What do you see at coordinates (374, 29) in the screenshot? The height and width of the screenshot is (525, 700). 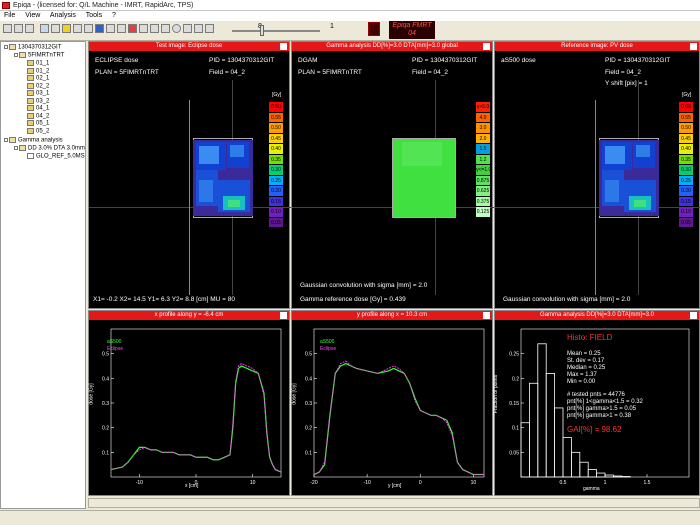 I see `record-icon` at bounding box center [374, 29].